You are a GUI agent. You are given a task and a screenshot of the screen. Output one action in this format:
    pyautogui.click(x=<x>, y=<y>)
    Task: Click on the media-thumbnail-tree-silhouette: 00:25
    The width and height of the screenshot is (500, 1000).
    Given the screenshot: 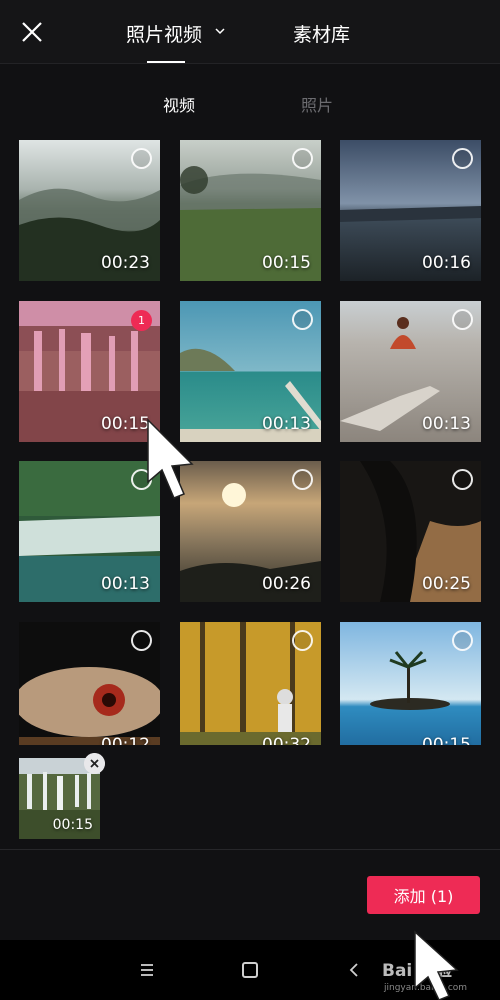 What is the action you would take?
    pyautogui.click(x=410, y=531)
    